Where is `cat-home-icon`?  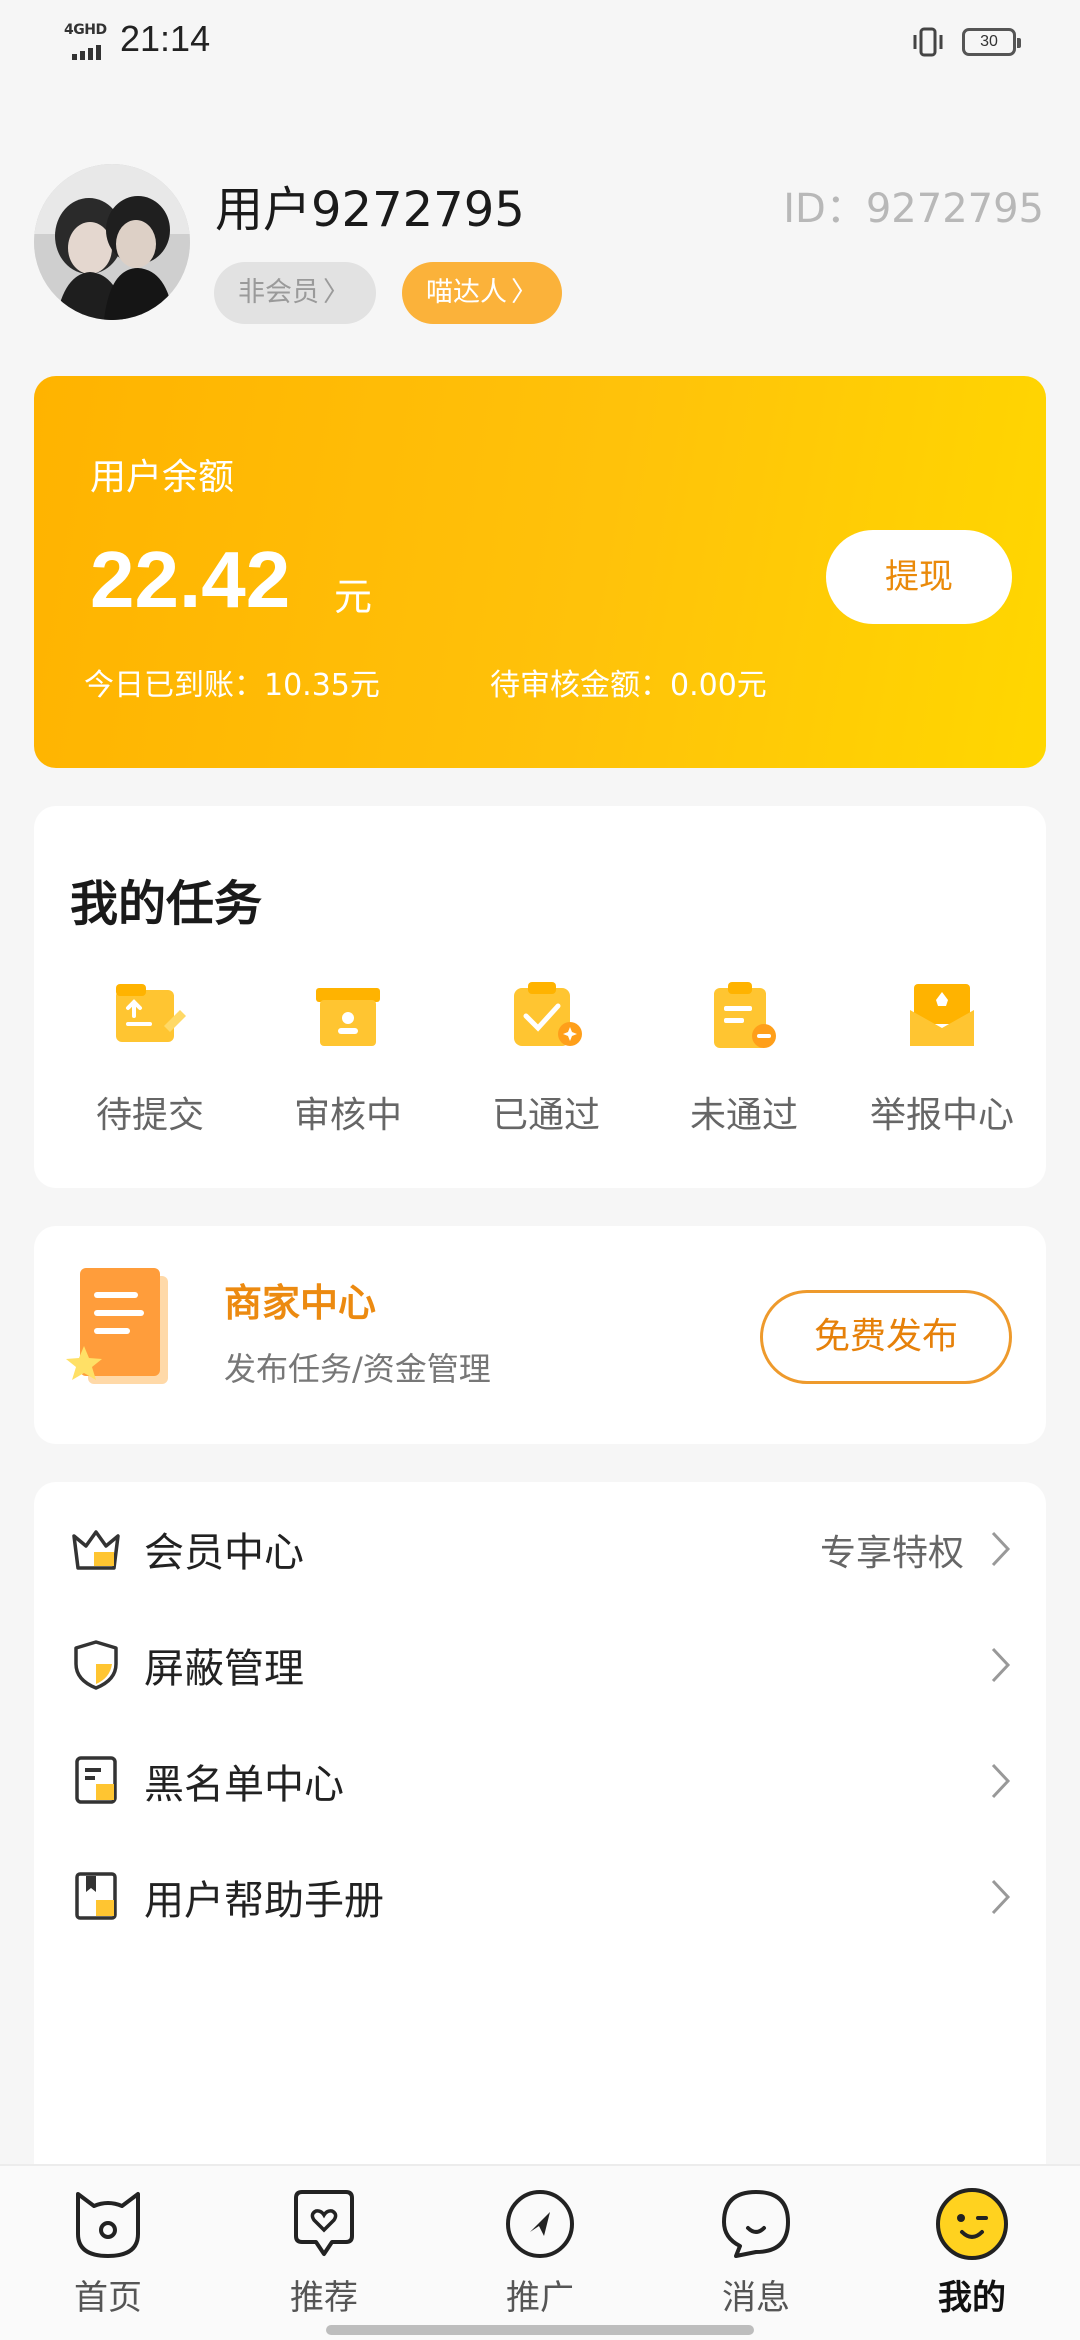 cat-home-icon is located at coordinates (108, 2225).